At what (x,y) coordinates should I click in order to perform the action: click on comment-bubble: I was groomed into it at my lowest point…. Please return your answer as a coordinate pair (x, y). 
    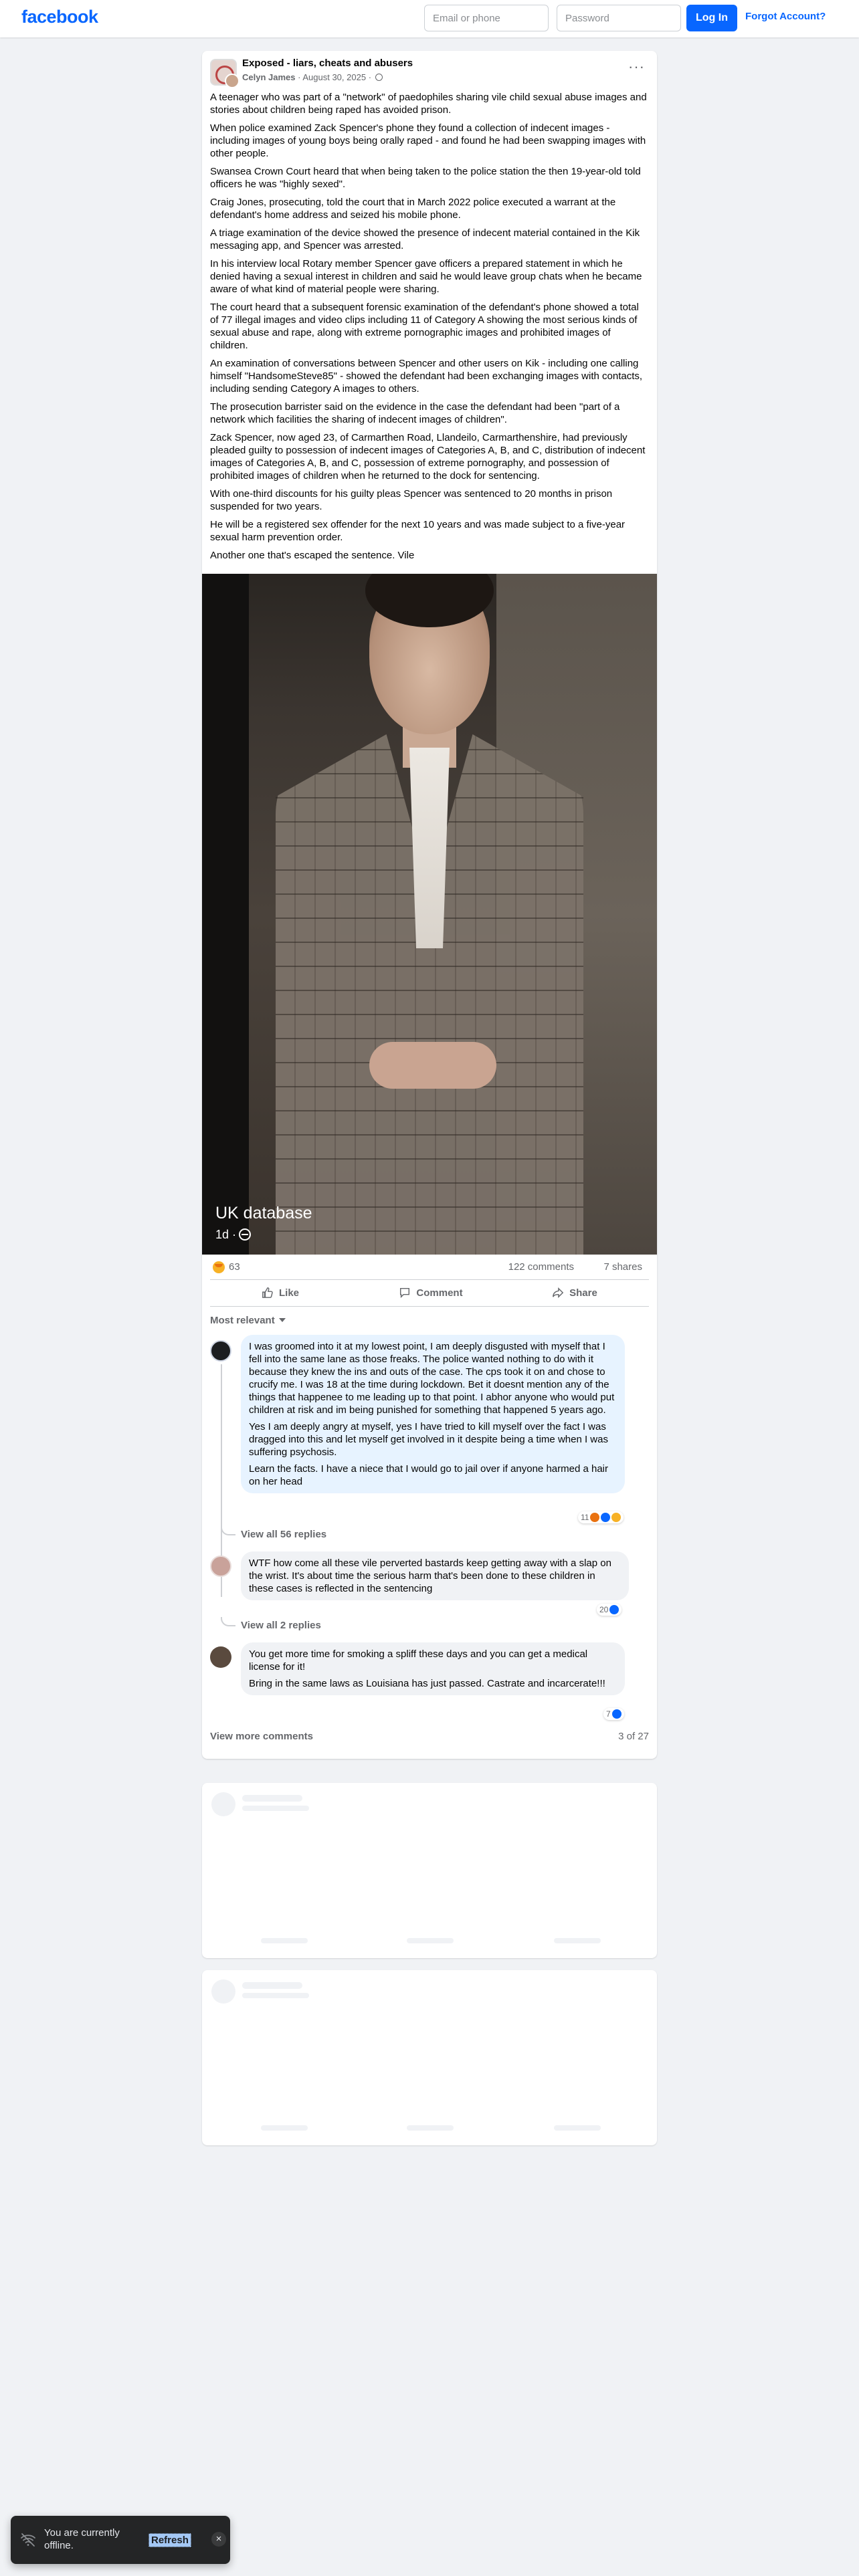
    Looking at the image, I should click on (433, 1414).